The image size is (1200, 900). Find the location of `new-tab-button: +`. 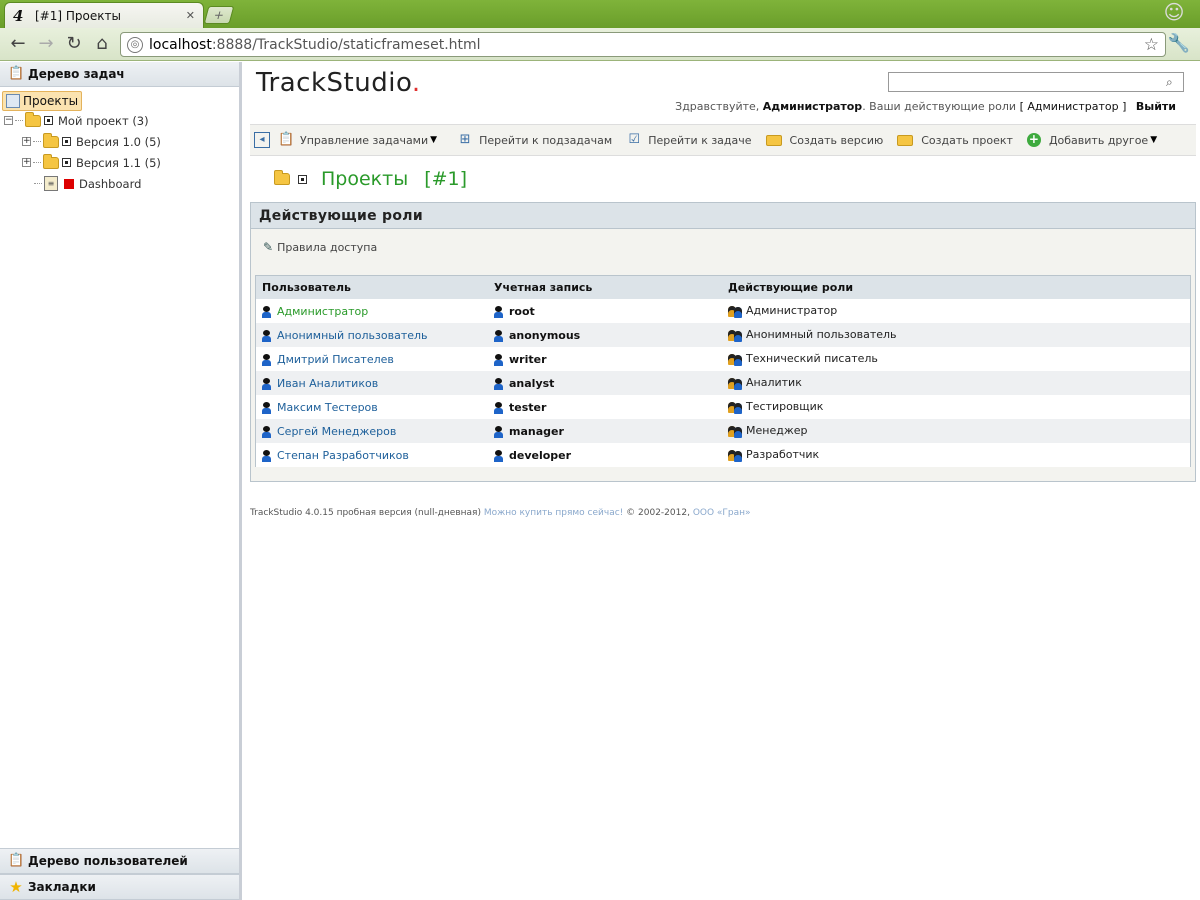

new-tab-button: + is located at coordinates (219, 15).